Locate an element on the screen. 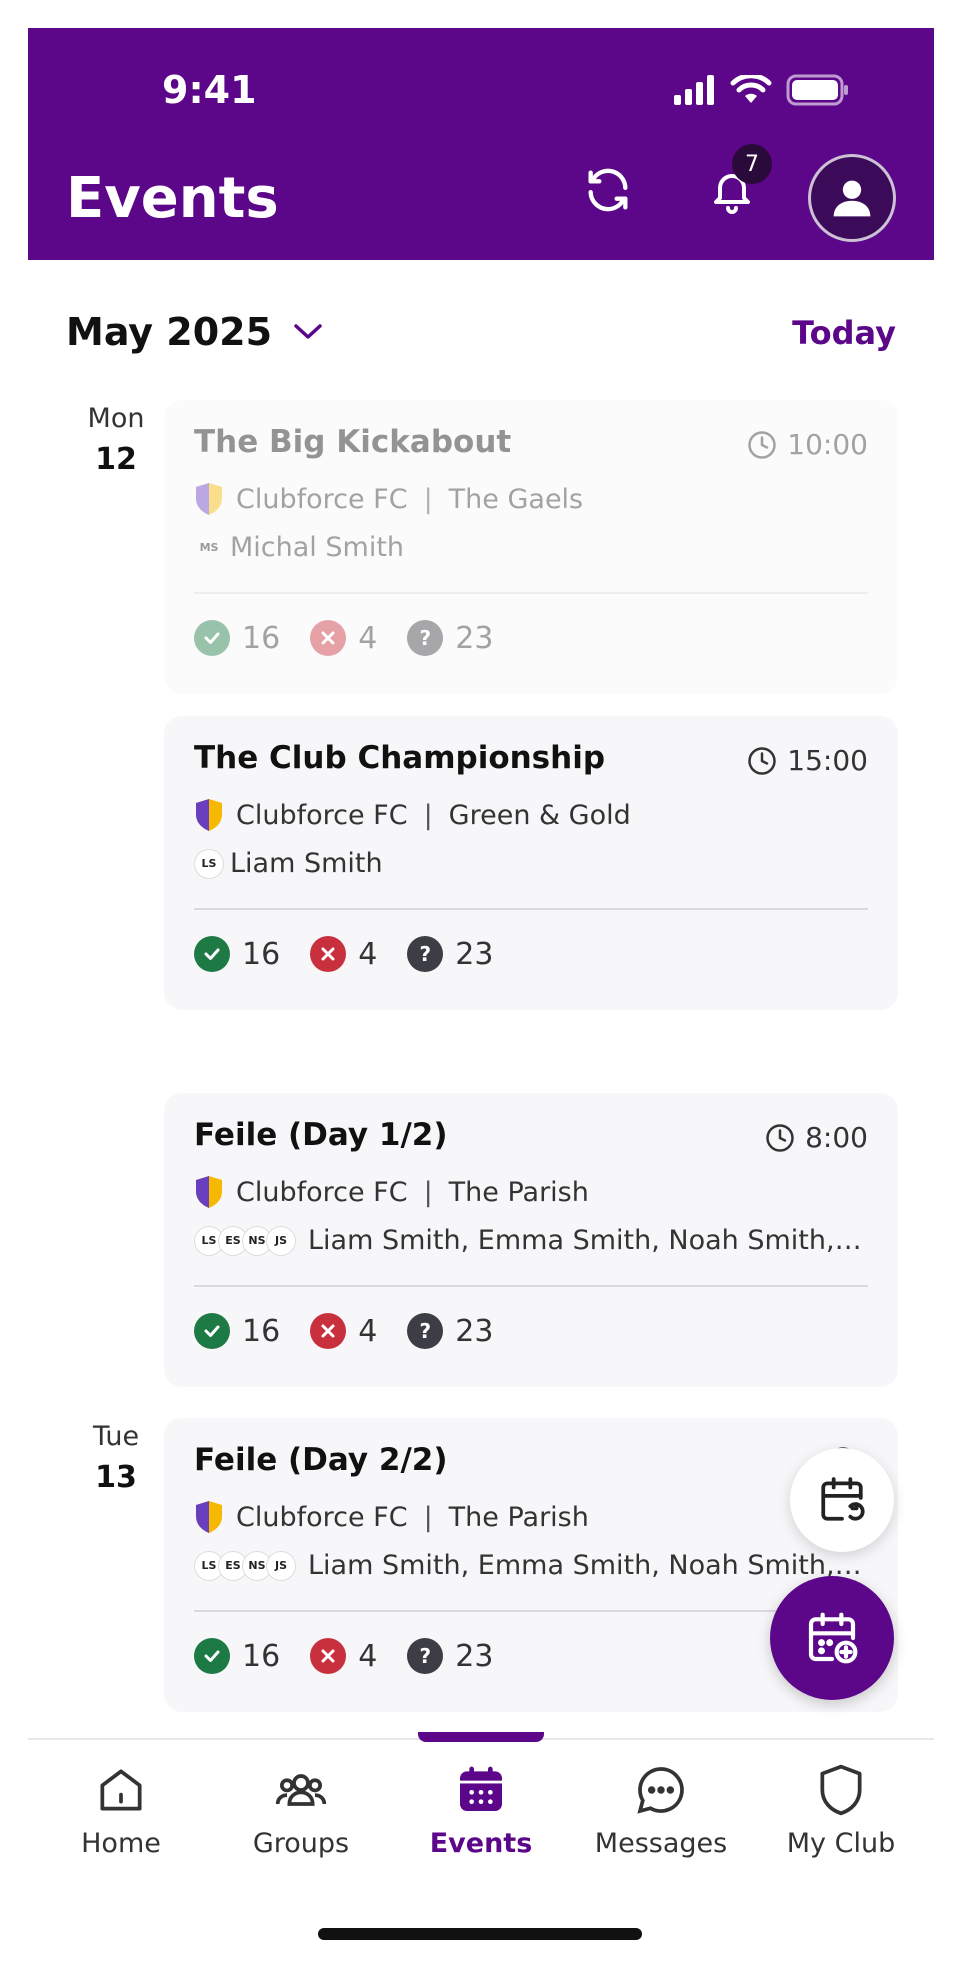 Image resolution: width=962 pixels, height=1983 pixels. calendar-add-icon is located at coordinates (833, 1638).